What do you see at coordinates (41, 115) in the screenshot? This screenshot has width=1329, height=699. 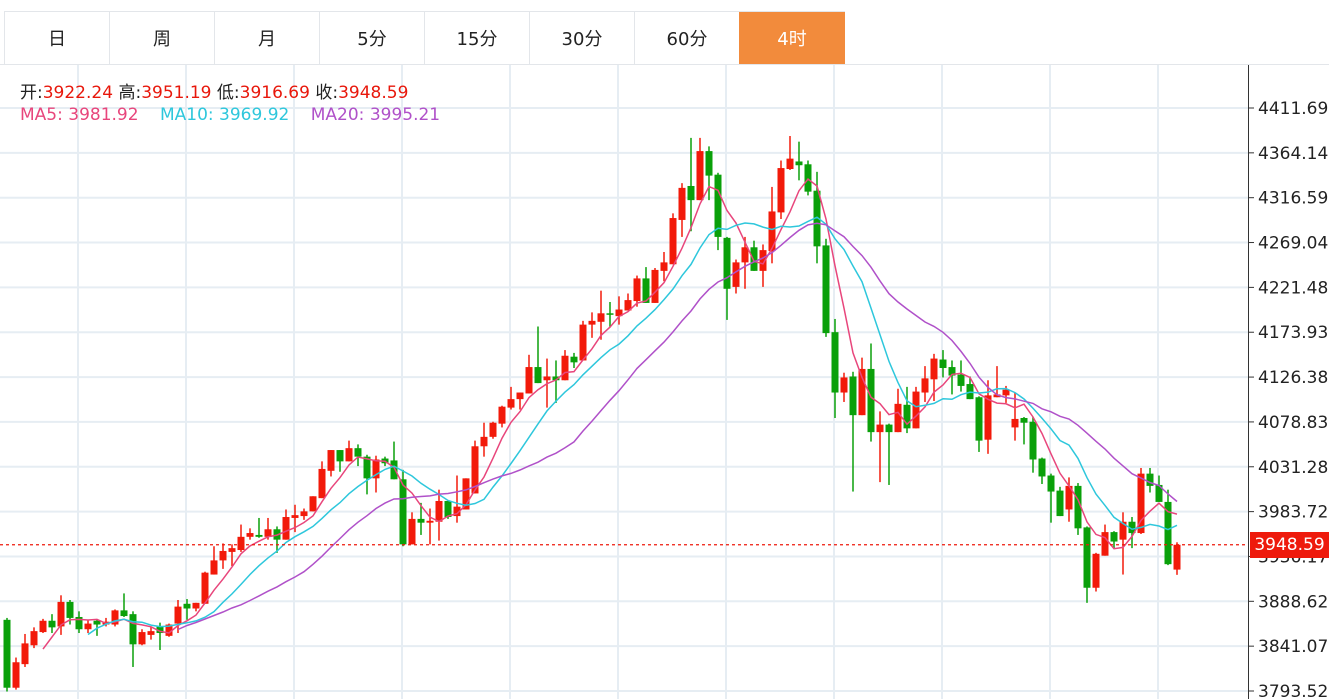 I see `ma5-label: MA5:` at bounding box center [41, 115].